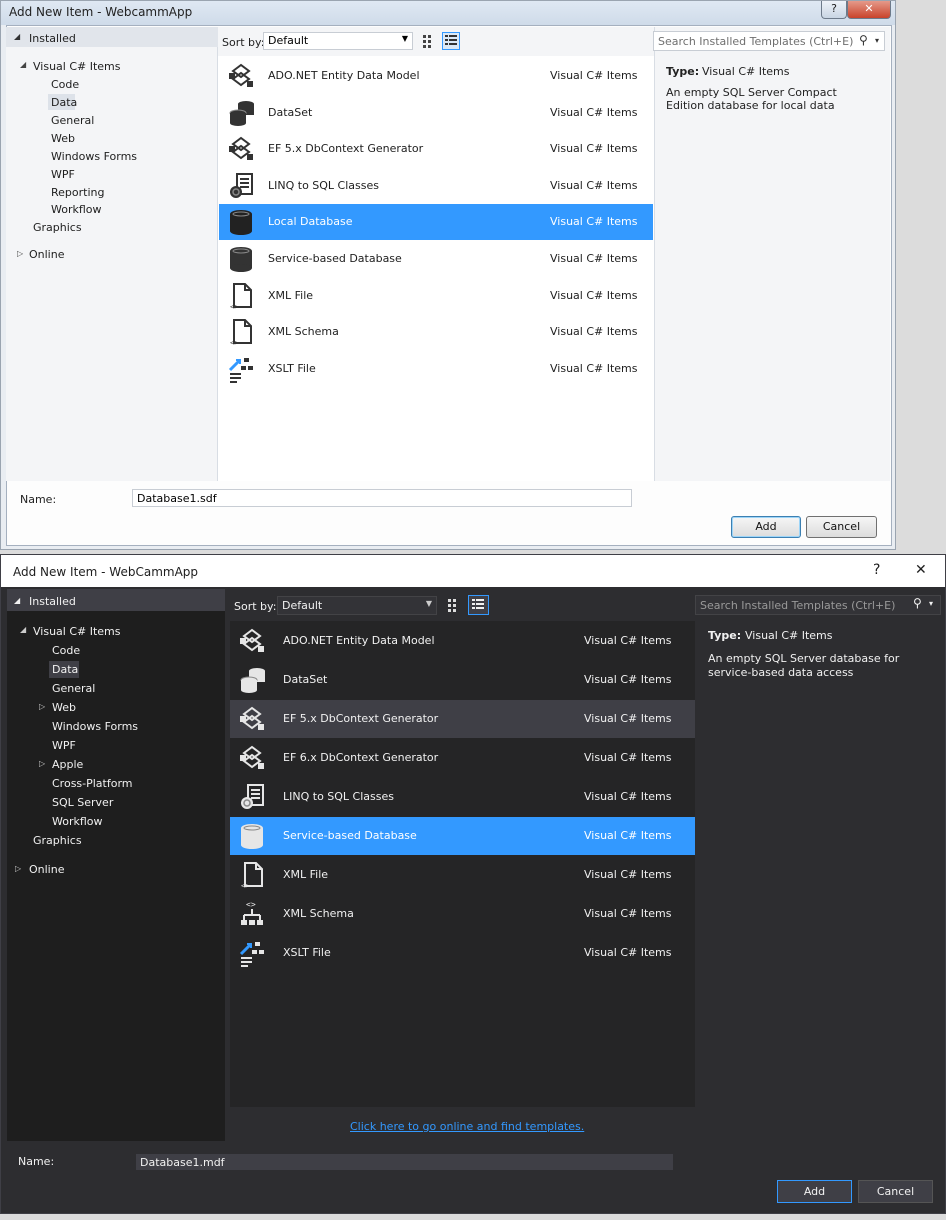  What do you see at coordinates (92, 783) in the screenshot?
I see `tree-item-cross-platform: Cross-Platform` at bounding box center [92, 783].